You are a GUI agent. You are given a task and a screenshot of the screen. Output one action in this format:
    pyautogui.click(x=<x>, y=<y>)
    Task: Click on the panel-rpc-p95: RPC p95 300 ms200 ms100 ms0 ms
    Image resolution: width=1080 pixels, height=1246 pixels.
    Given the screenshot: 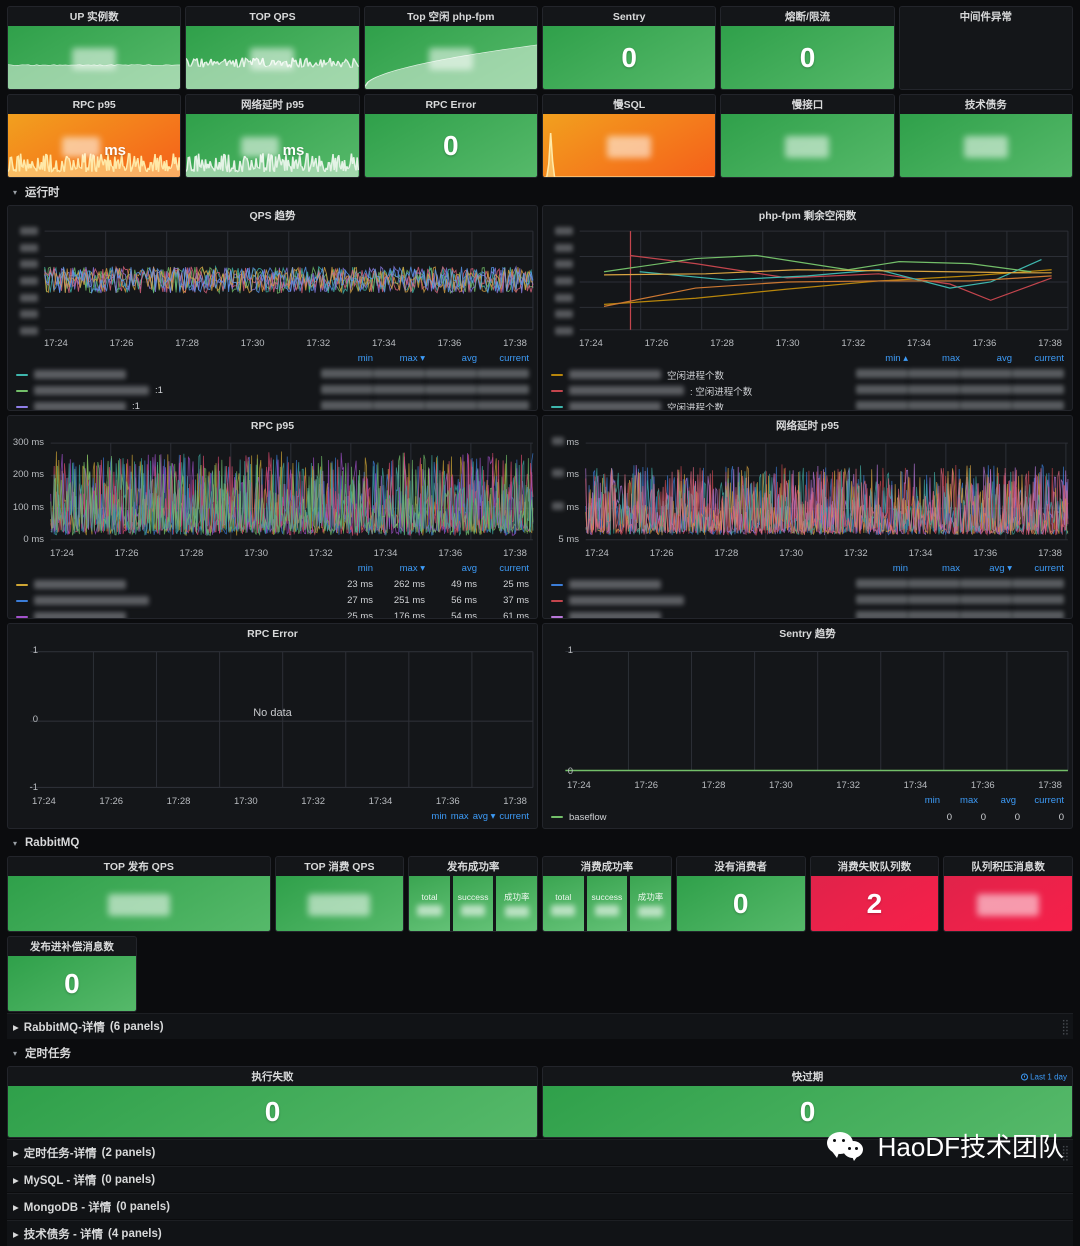 What is the action you would take?
    pyautogui.click(x=272, y=517)
    